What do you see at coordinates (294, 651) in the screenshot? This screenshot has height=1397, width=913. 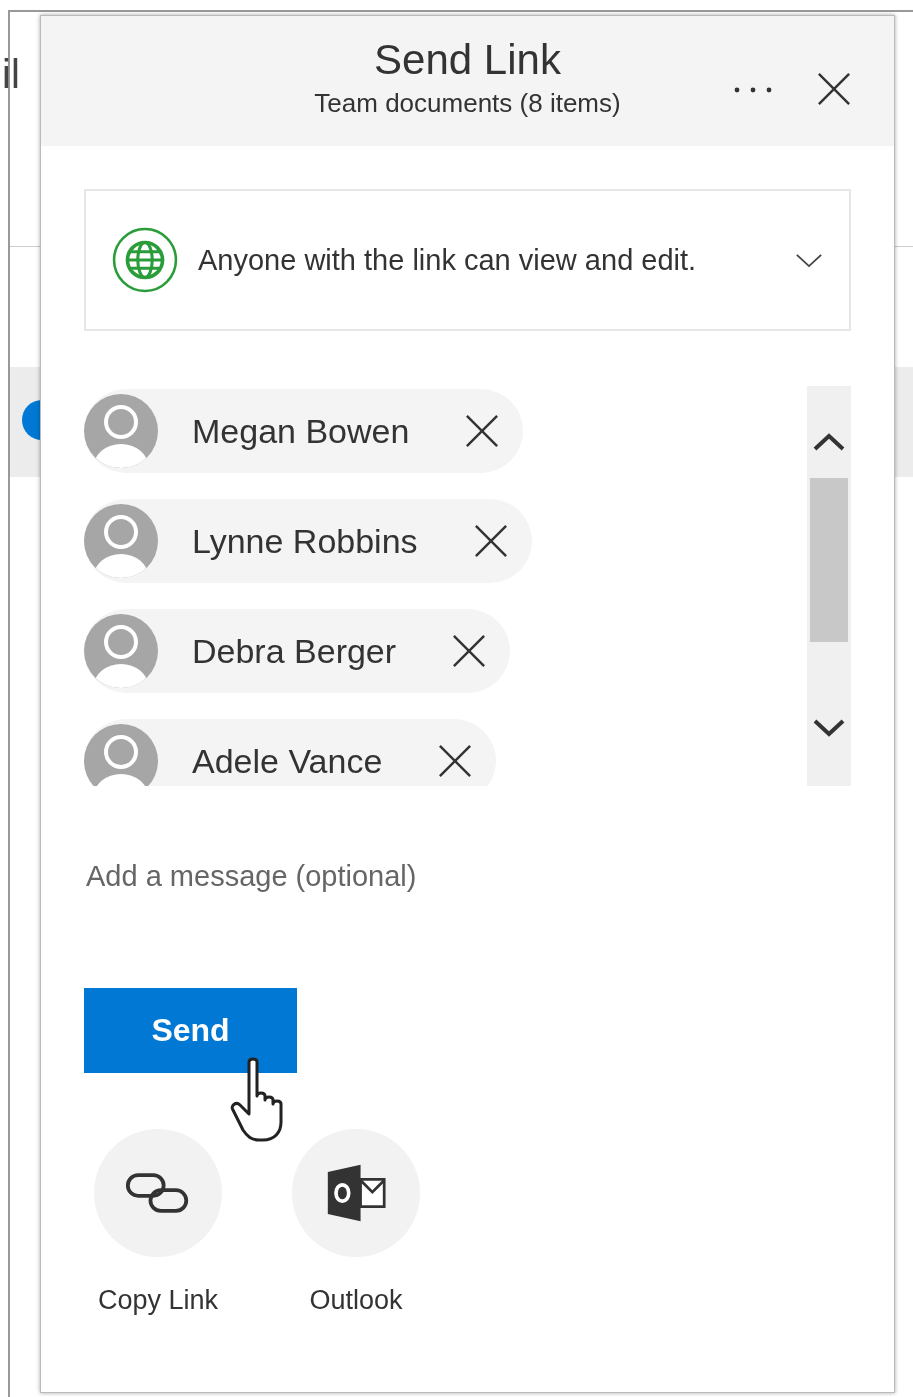 I see `recipient-name: Debra Berger` at bounding box center [294, 651].